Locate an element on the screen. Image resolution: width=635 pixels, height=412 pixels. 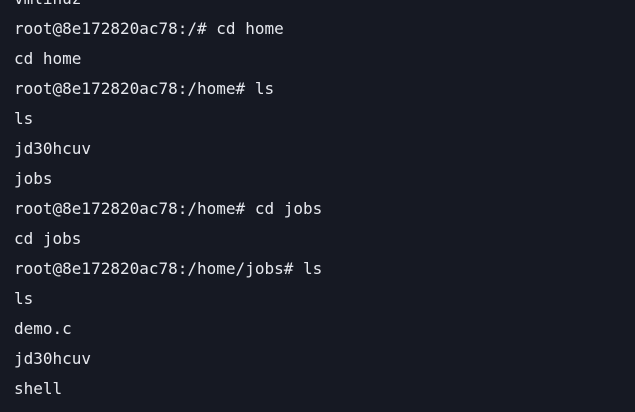
terminal-line: demo.c is located at coordinates (43, 328).